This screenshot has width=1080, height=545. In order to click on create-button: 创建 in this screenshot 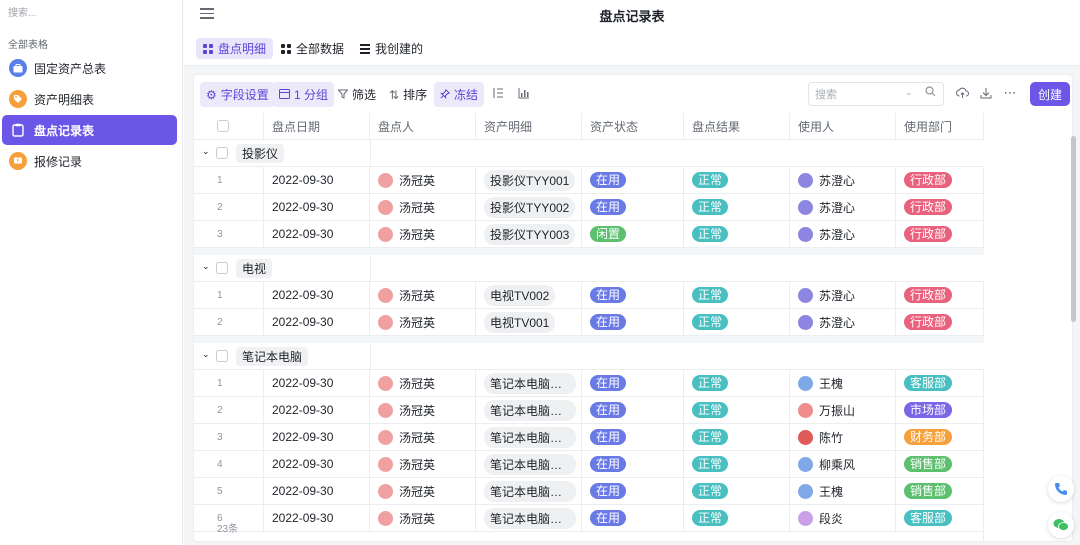, I will do `click(1050, 94)`.